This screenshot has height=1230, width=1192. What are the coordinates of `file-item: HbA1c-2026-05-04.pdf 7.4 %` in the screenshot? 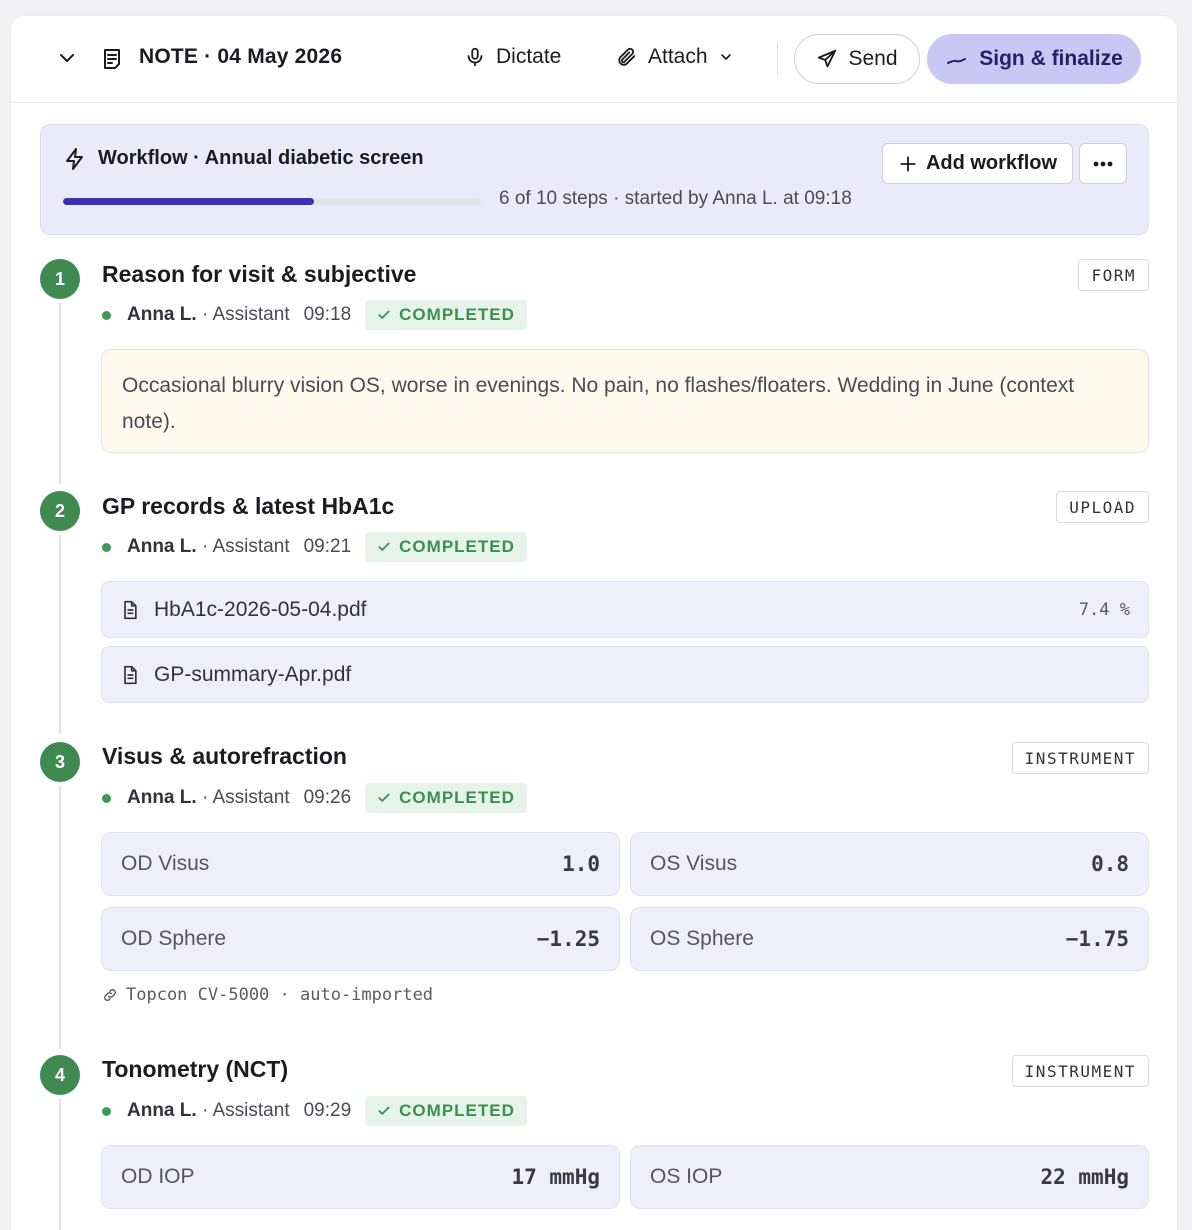 It's located at (625, 609).